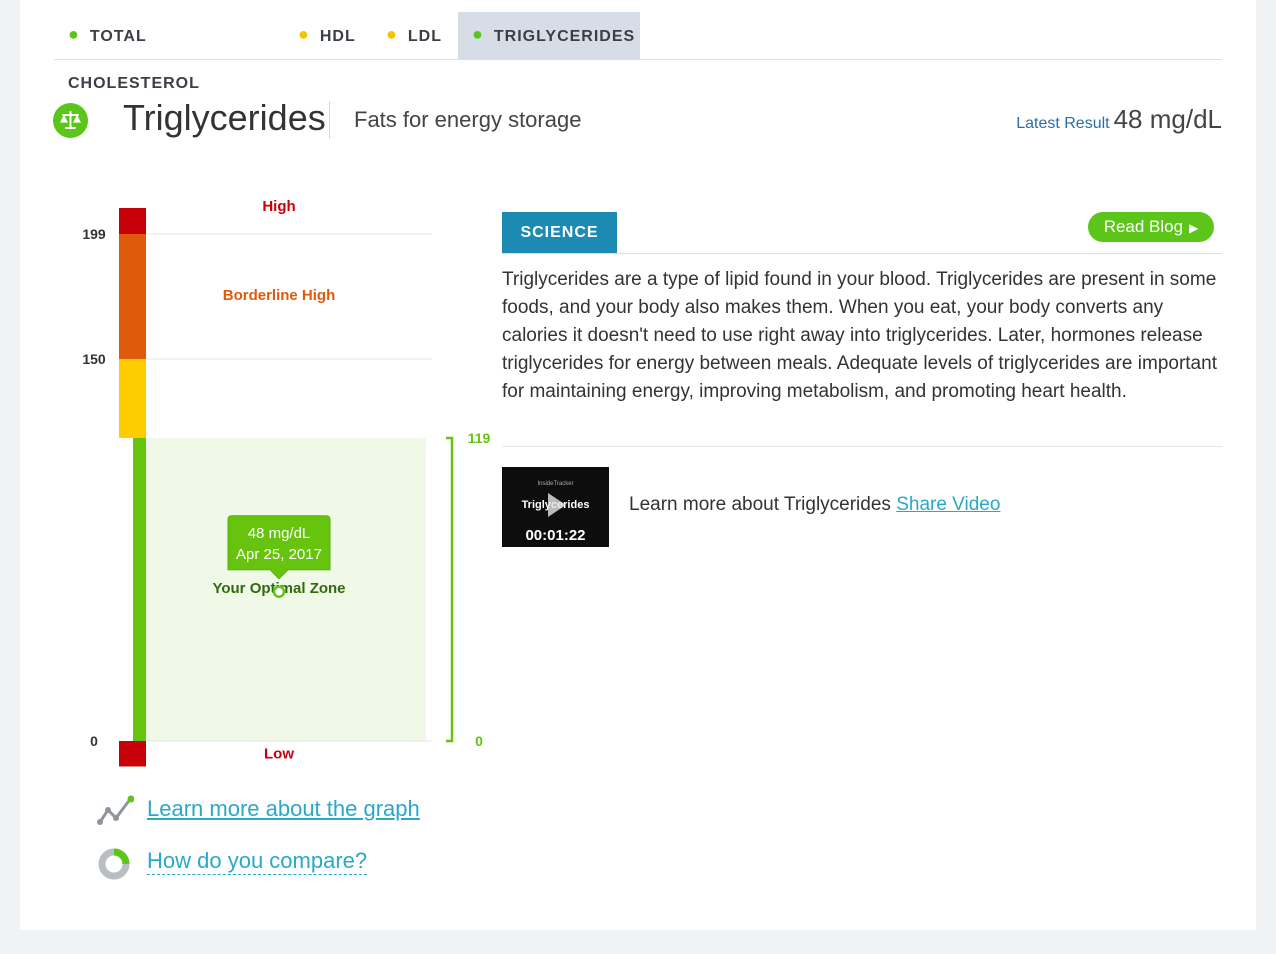 This screenshot has width=1276, height=954. Describe the element at coordinates (1063, 123) in the screenshot. I see `latest-result-label: Latest Result` at that location.